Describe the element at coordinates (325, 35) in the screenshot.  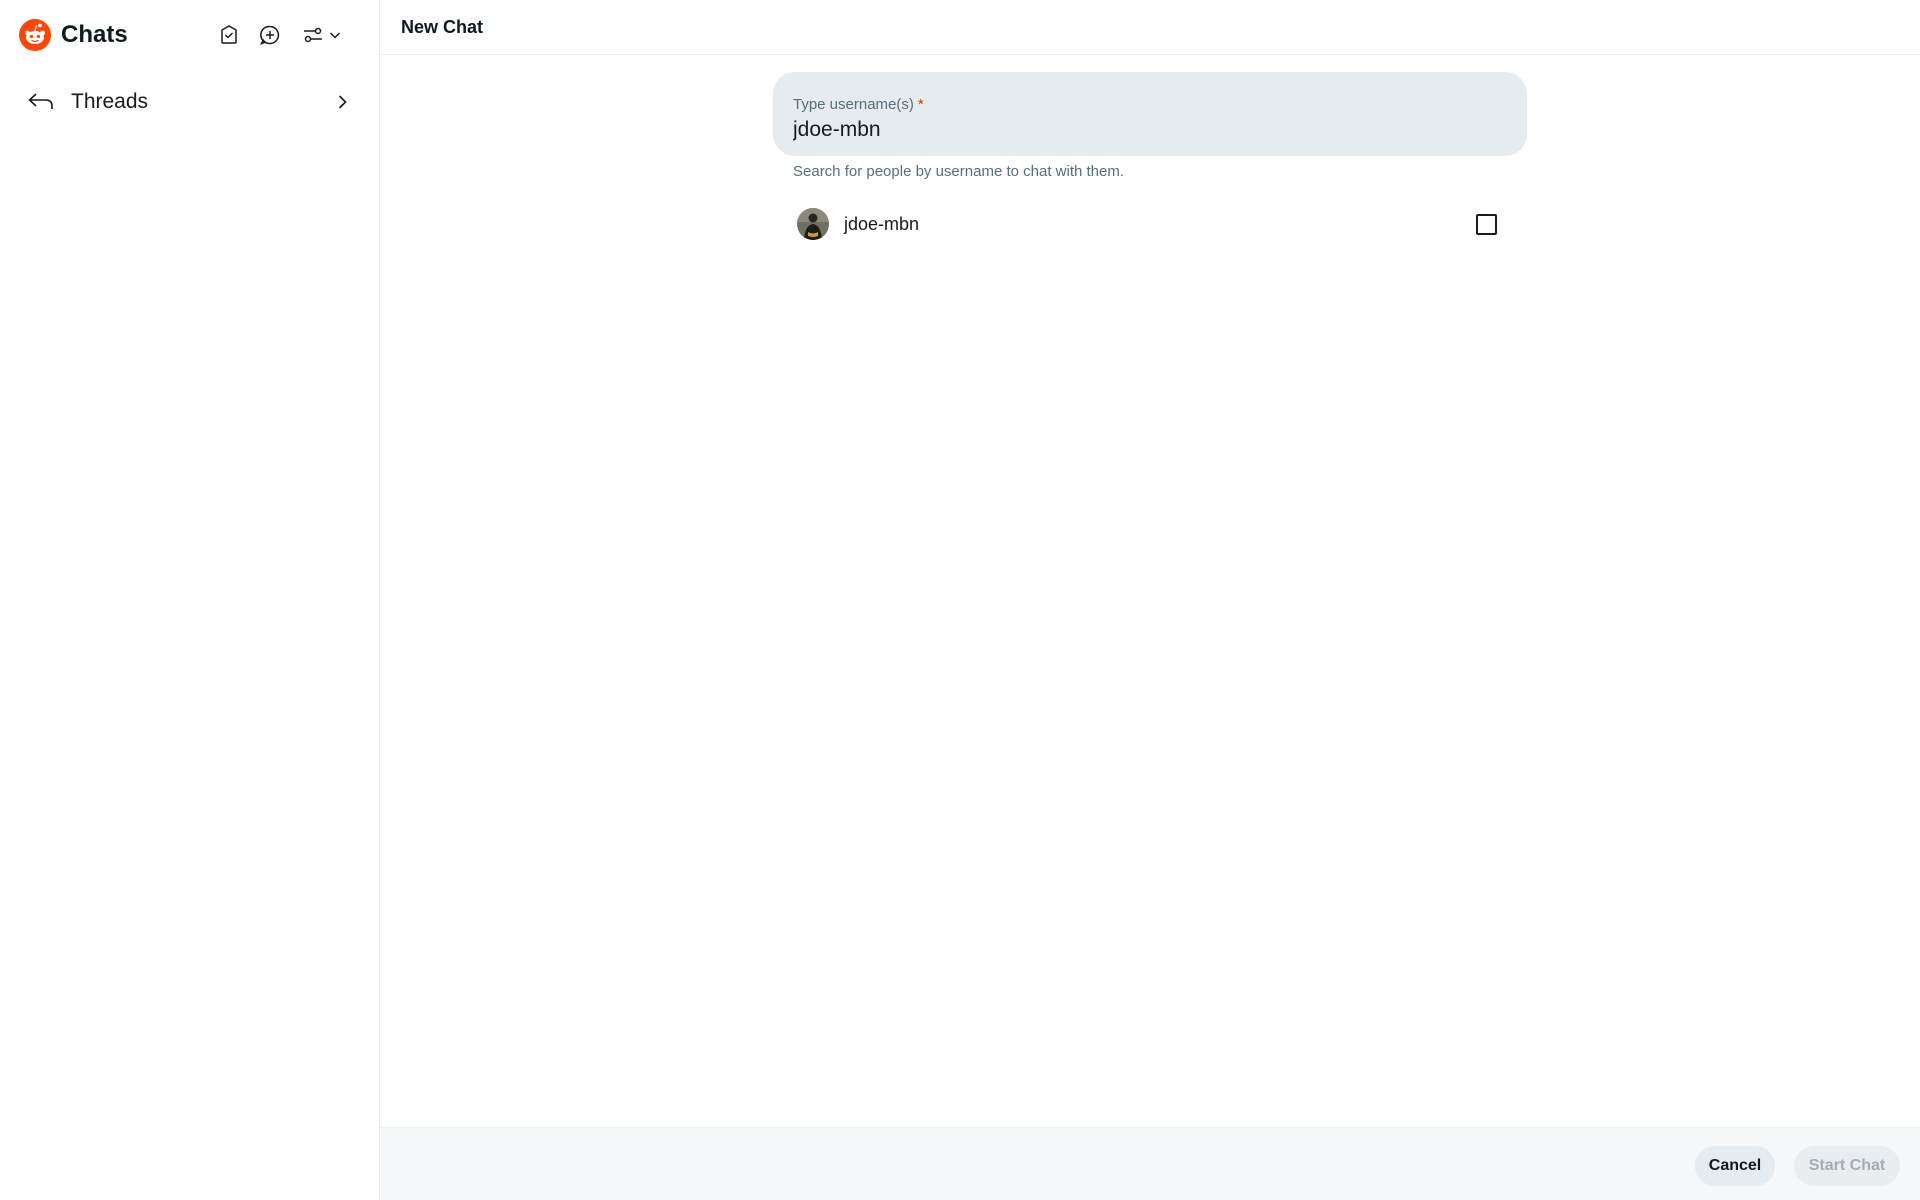
I see `filter-dropdown` at that location.